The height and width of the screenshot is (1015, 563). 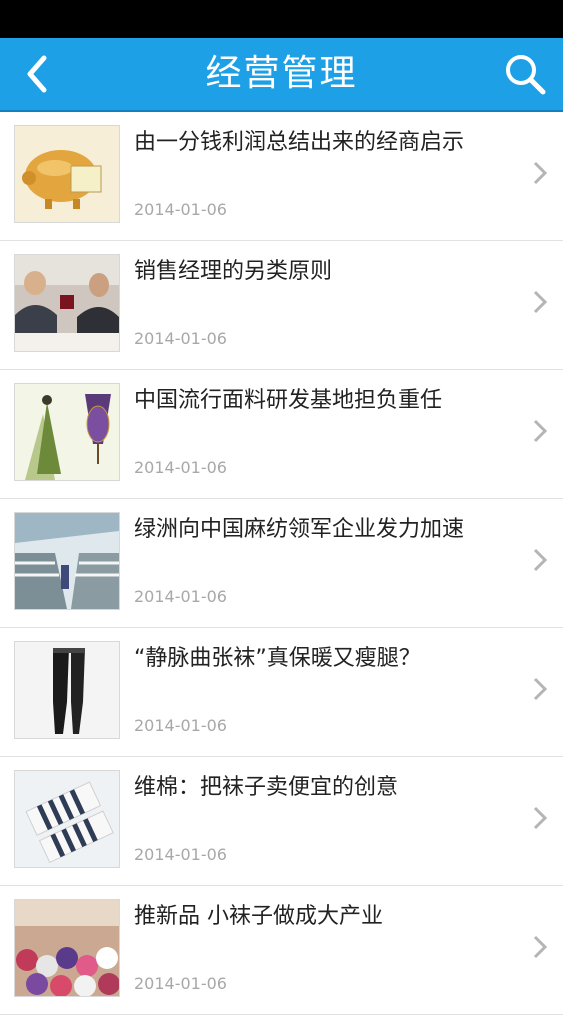 I want to click on list-item: 中国流行面料研发基地担负重任 2014-01-06, so click(x=281, y=434).